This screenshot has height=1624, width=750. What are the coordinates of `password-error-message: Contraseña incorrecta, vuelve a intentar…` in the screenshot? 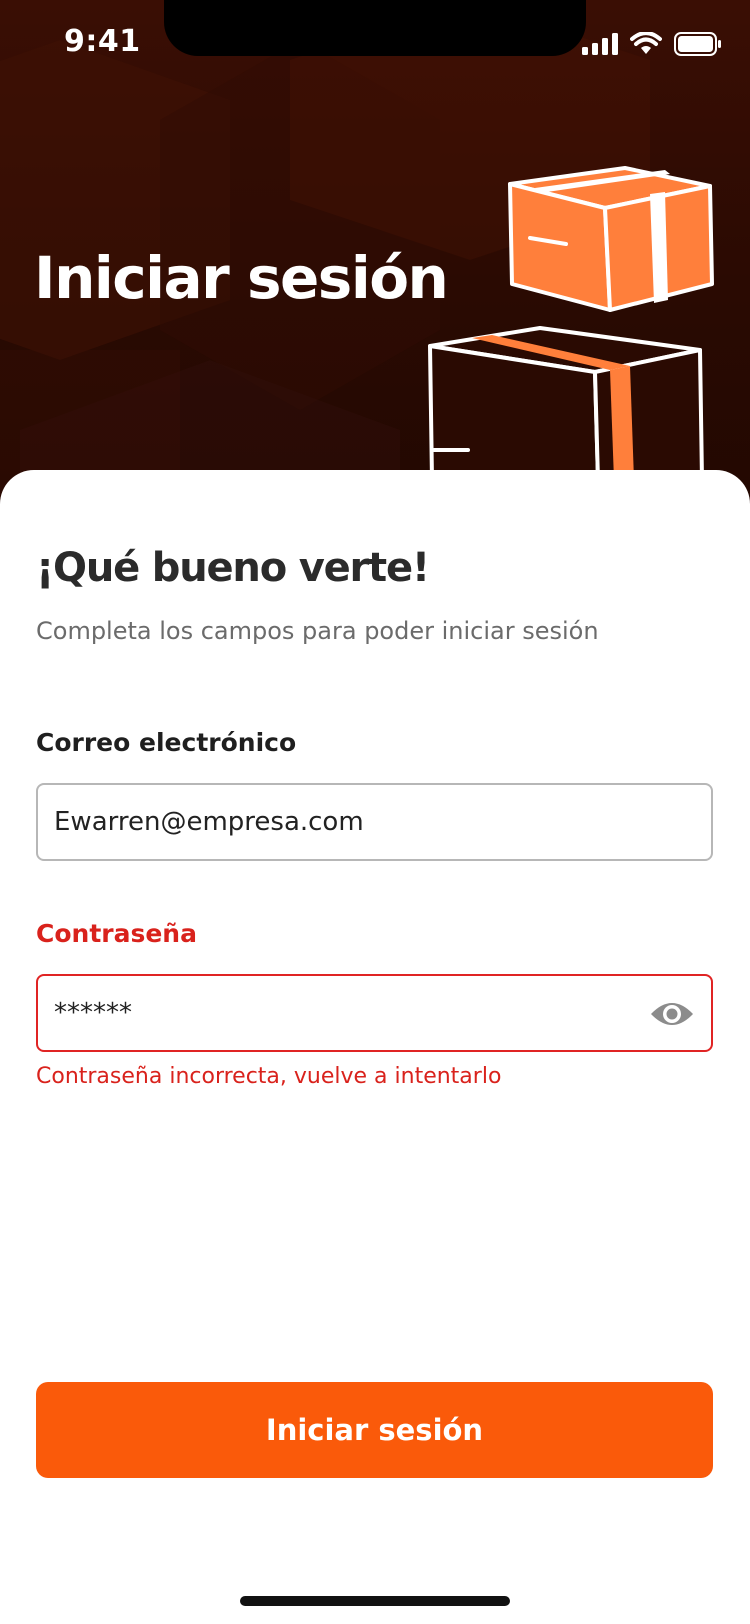 It's located at (269, 1076).